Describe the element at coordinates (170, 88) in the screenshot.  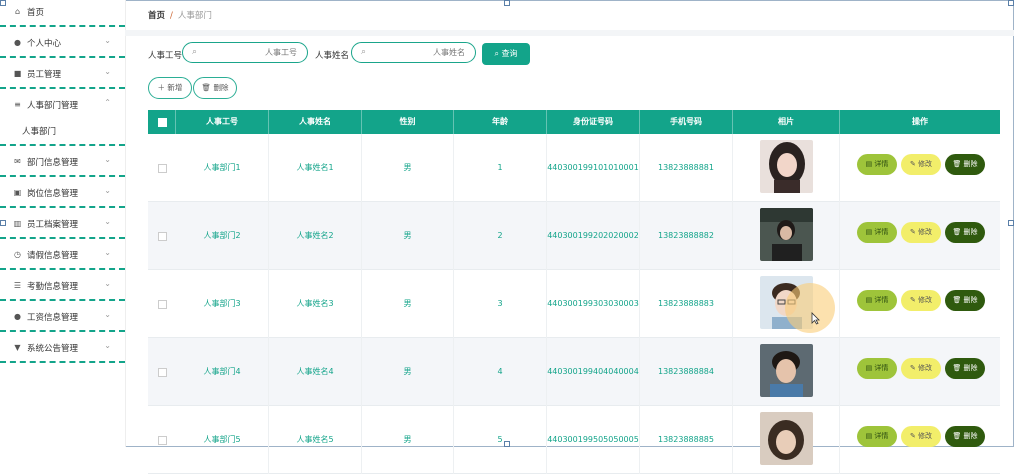
I see `add-button: ＋ 新增` at that location.